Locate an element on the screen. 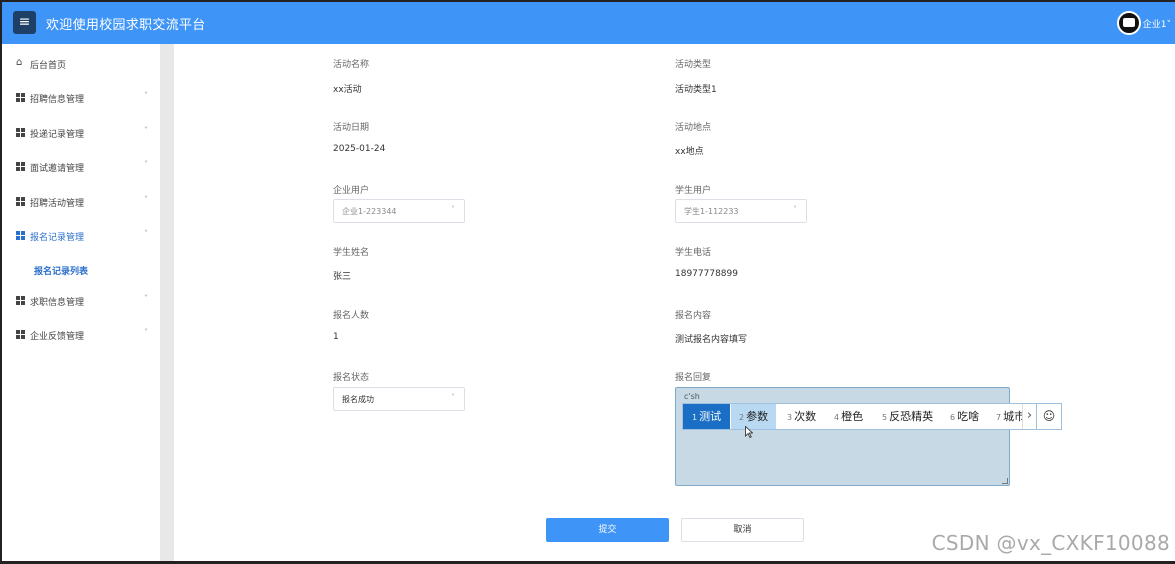 This screenshot has height=564, width=1175. sidebar-item-label: 后台首页 is located at coordinates (48, 66).